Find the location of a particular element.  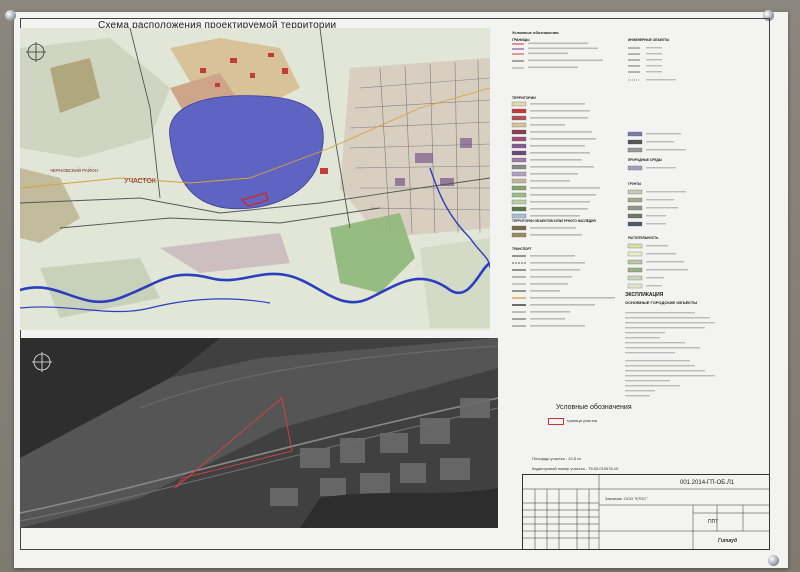

area-text: Площадь участка - 22,5 га is located at coordinates (556, 458).